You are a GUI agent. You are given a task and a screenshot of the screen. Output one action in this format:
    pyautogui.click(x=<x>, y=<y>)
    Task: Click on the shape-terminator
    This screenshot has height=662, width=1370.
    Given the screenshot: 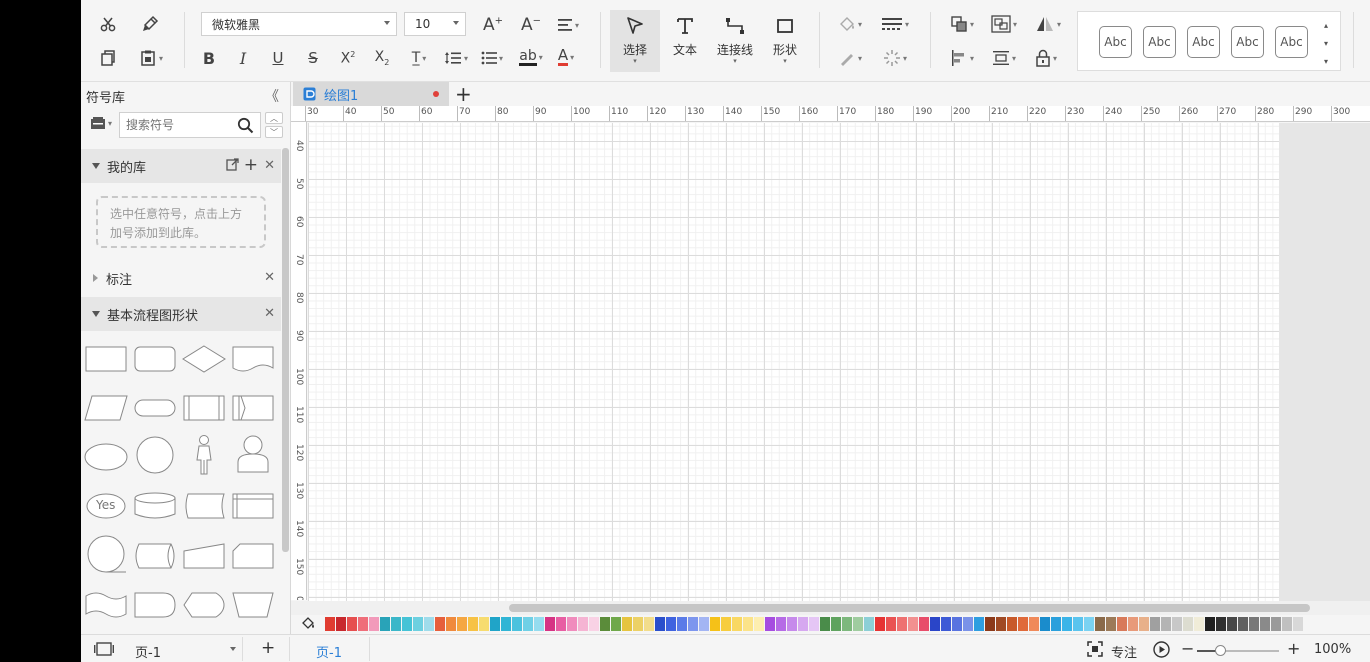 What is the action you would take?
    pyautogui.click(x=155, y=408)
    